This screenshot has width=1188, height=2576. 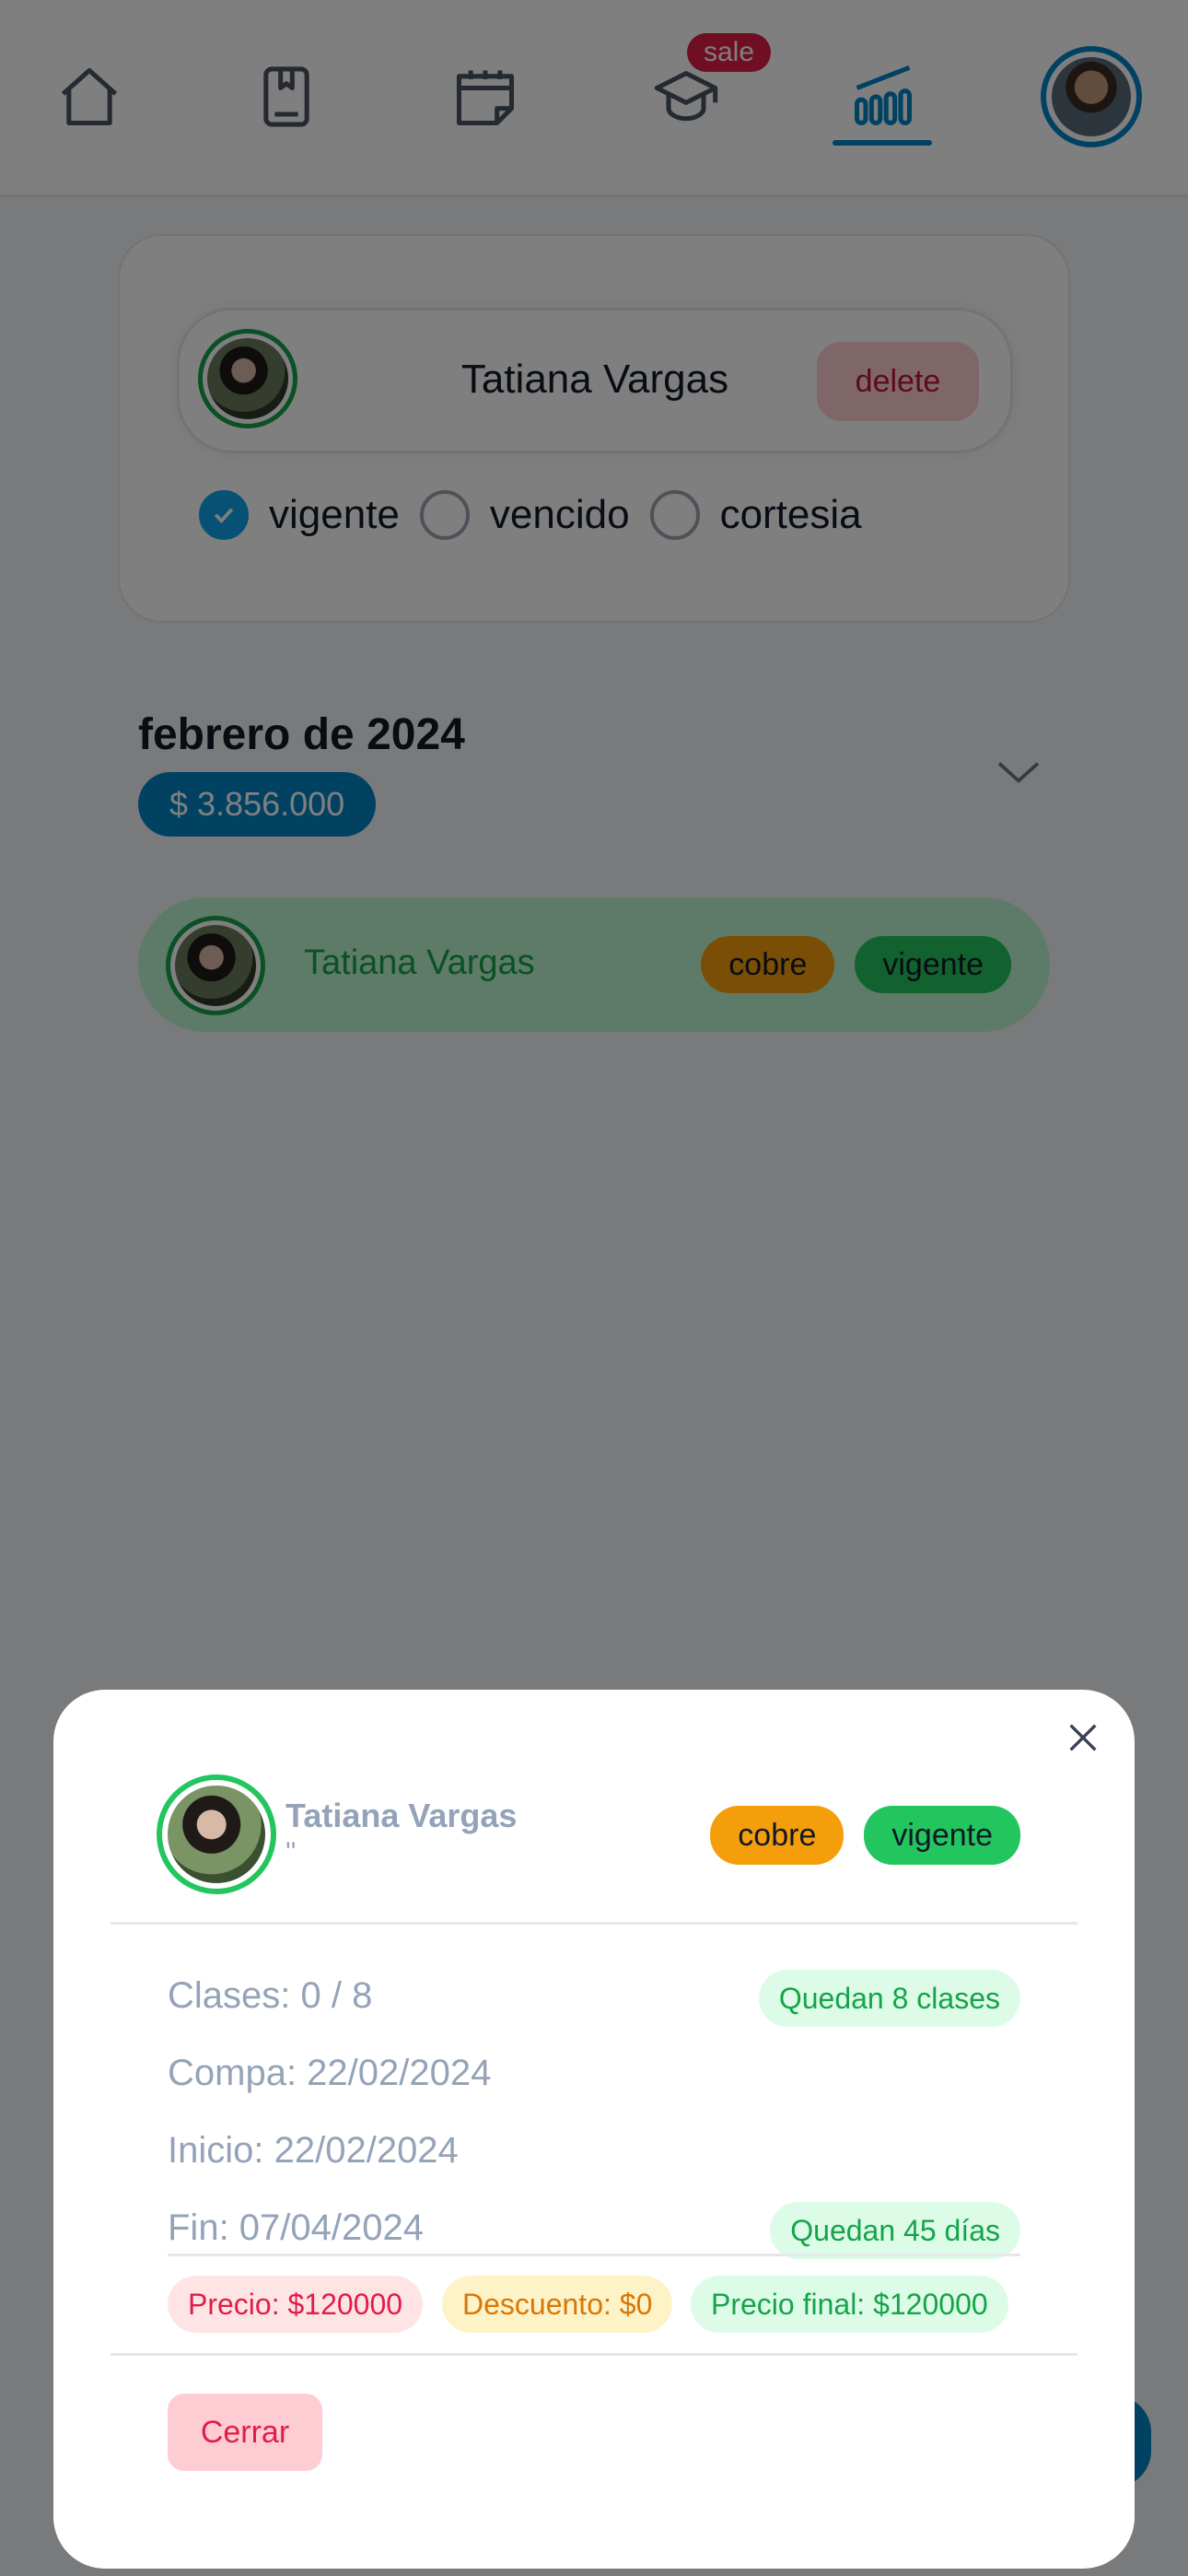 I want to click on fin-date: Fin: 07/04/2024, so click(x=296, y=2227).